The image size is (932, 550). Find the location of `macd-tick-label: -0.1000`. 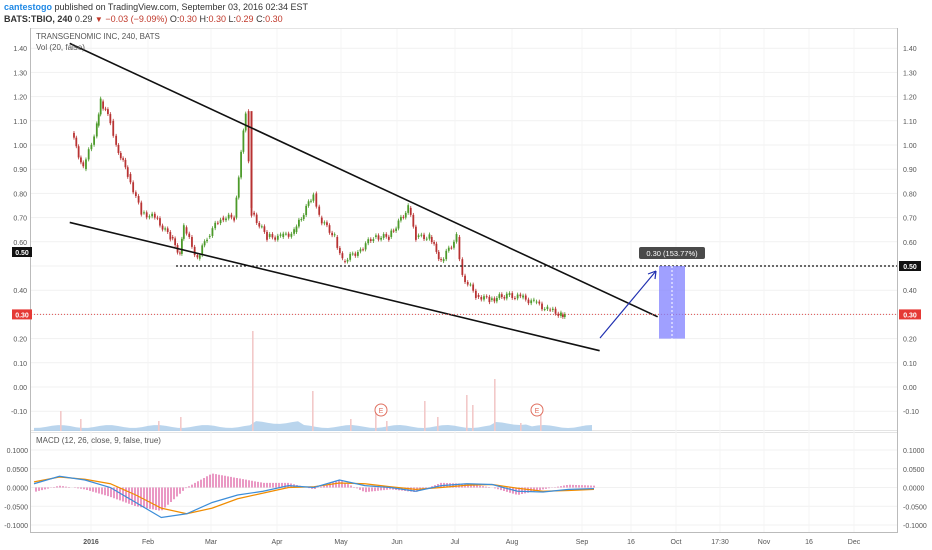

macd-tick-label: -0.1000 is located at coordinates (915, 526).